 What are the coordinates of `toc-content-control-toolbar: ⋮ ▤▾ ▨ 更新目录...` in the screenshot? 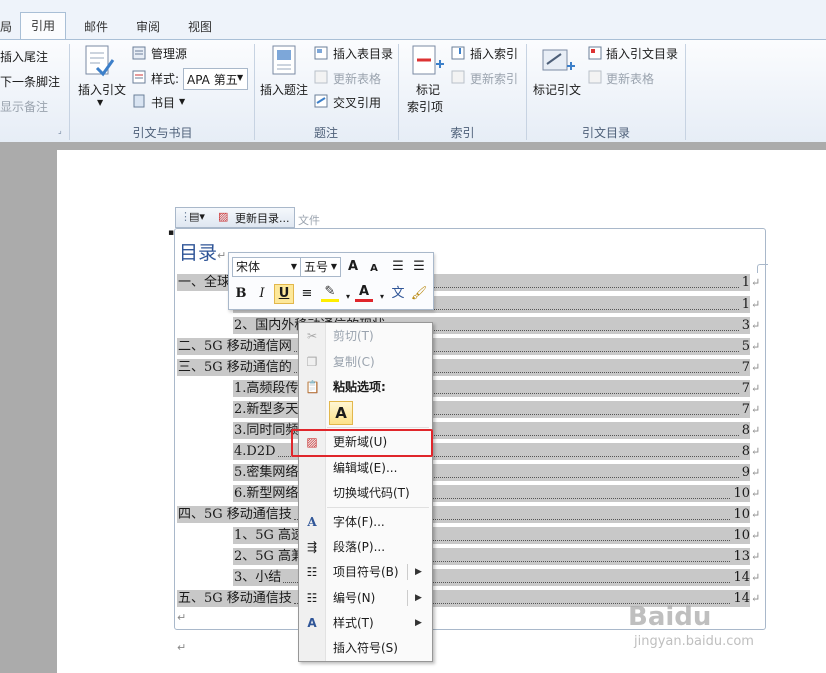 It's located at (235, 217).